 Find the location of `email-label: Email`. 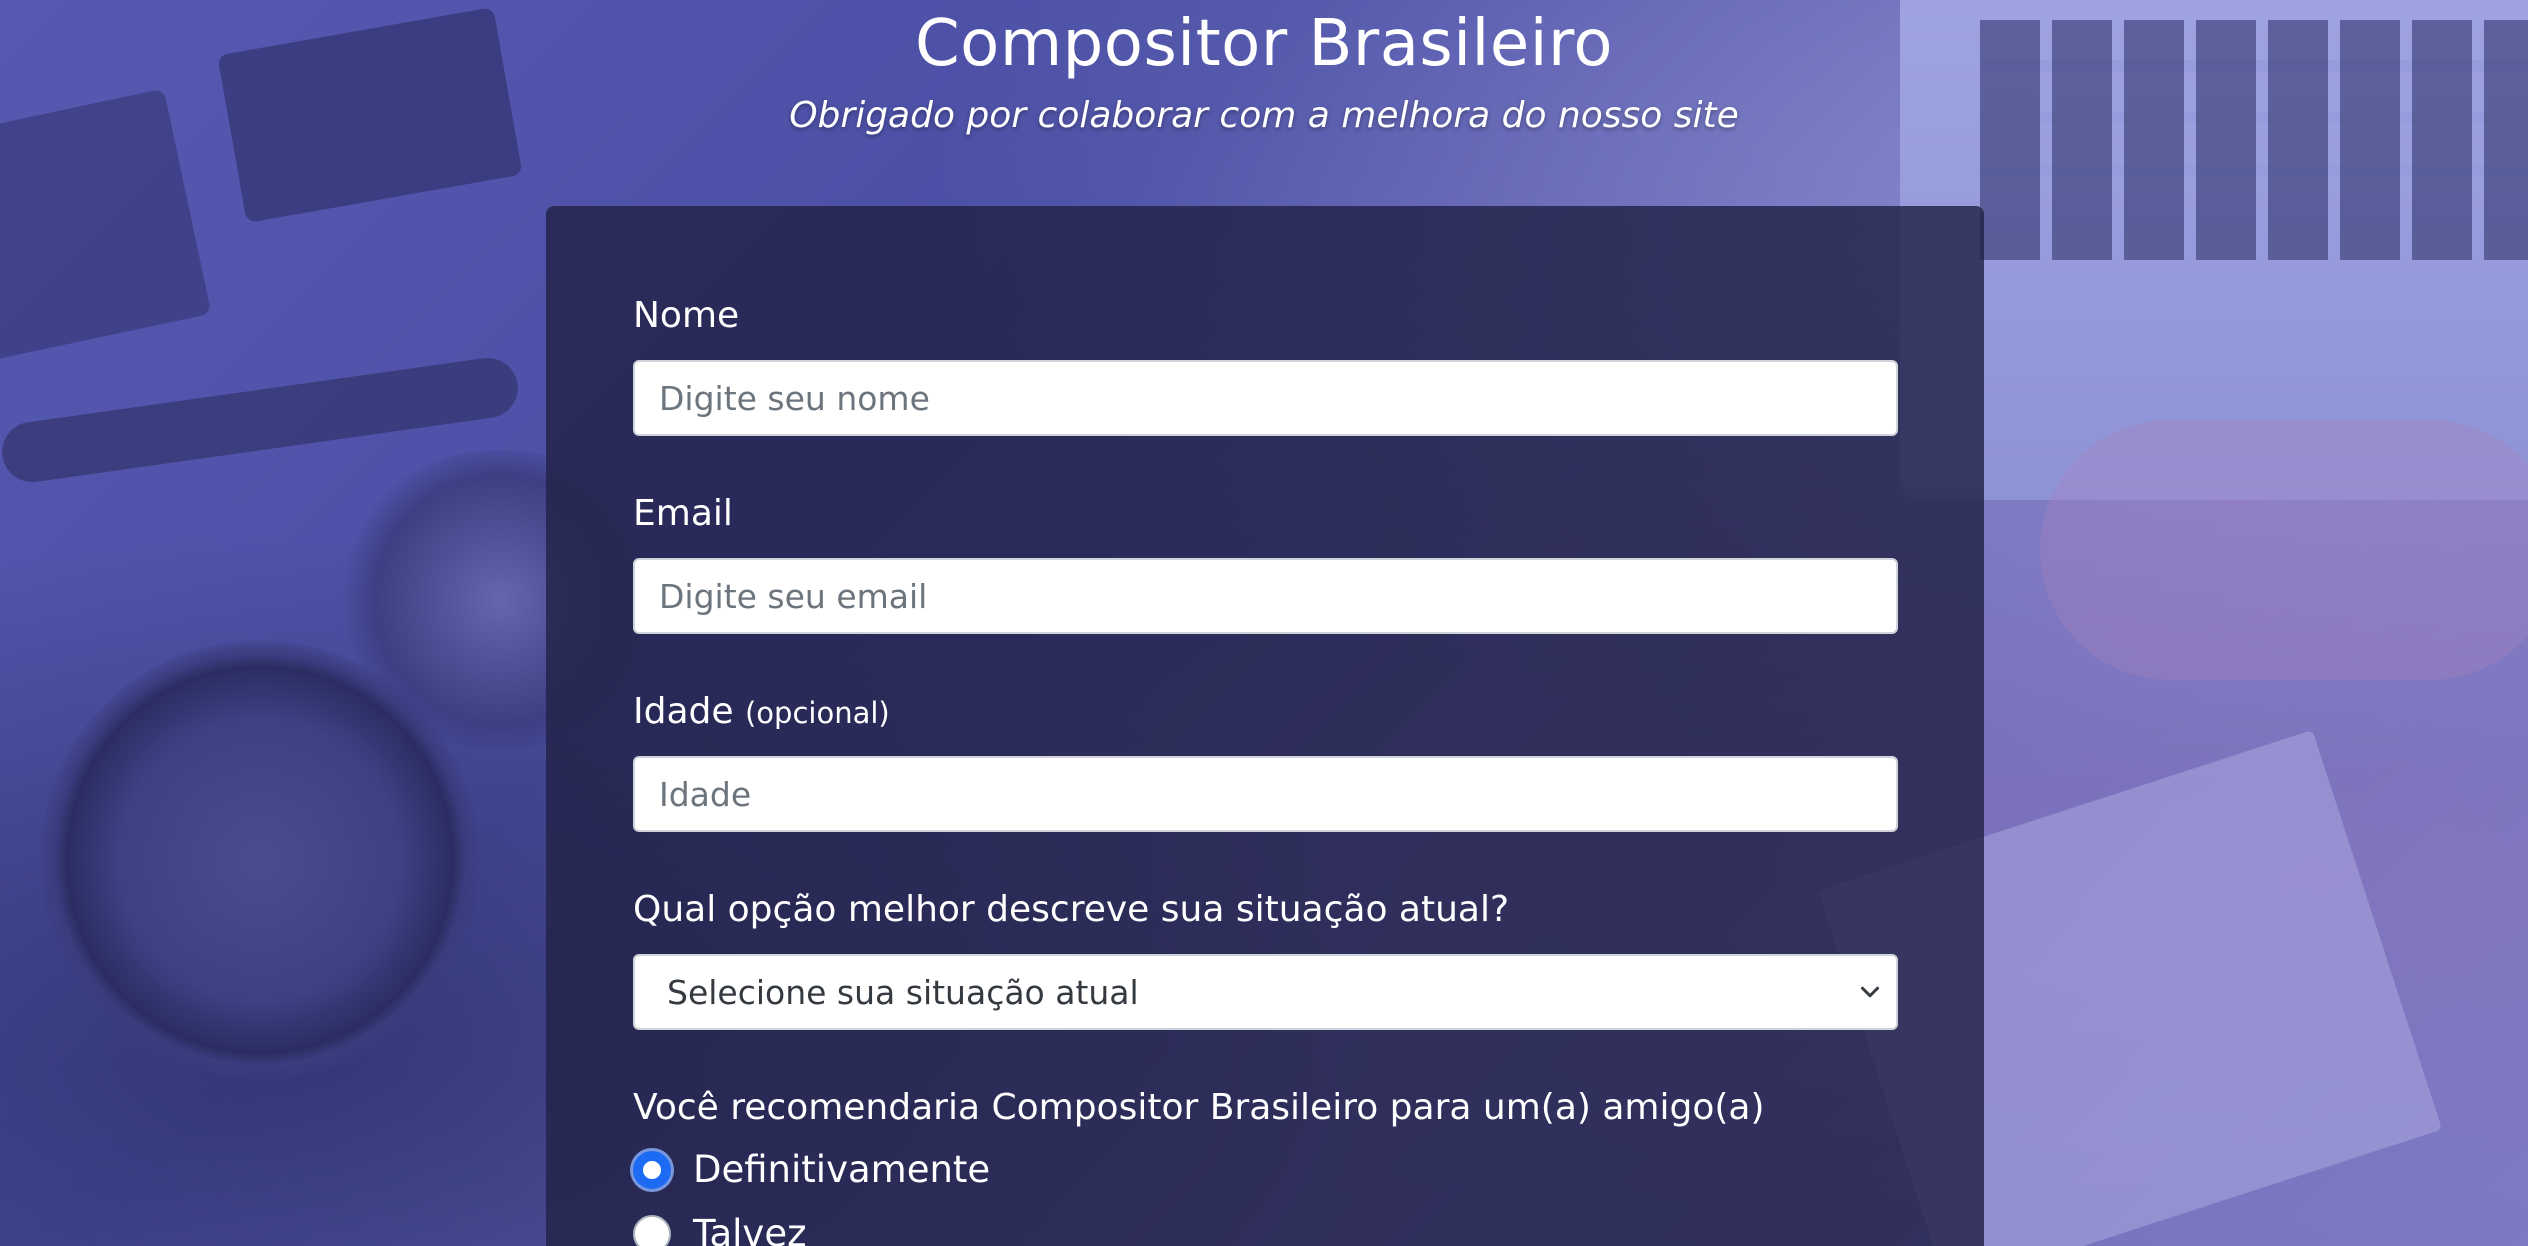

email-label: Email is located at coordinates (683, 513).